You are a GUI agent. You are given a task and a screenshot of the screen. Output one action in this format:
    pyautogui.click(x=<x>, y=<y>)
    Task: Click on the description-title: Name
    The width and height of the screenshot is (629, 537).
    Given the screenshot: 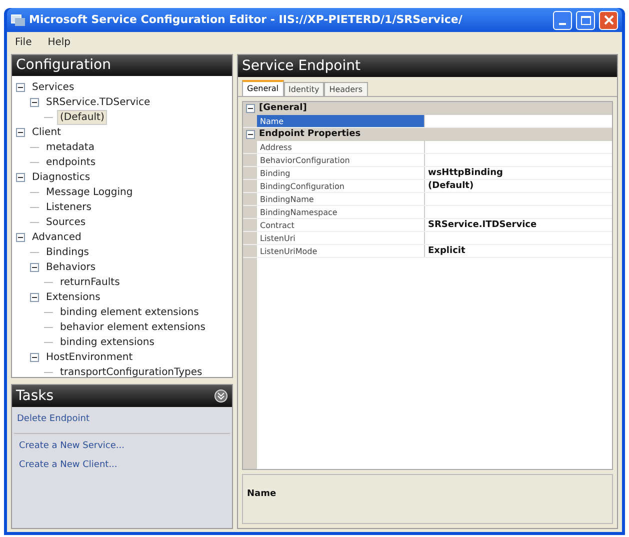 What is the action you would take?
    pyautogui.click(x=261, y=494)
    